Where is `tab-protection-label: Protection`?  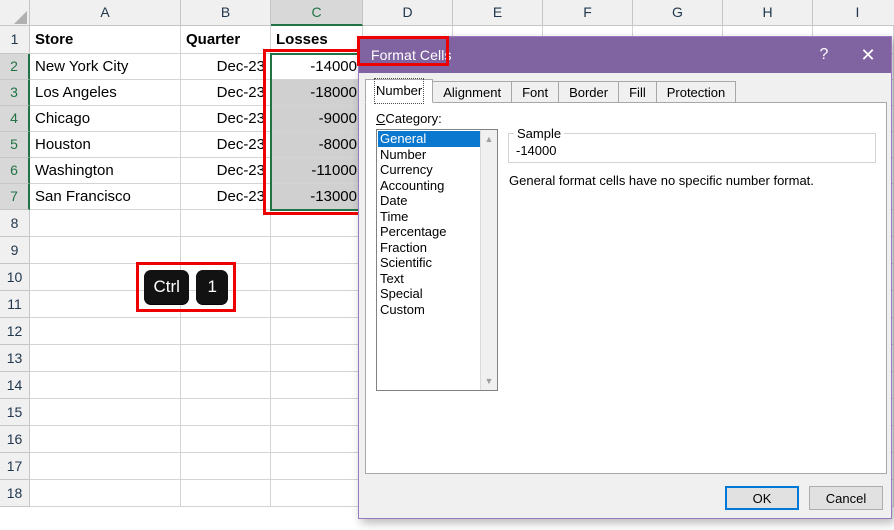
tab-protection-label: Protection is located at coordinates (696, 92).